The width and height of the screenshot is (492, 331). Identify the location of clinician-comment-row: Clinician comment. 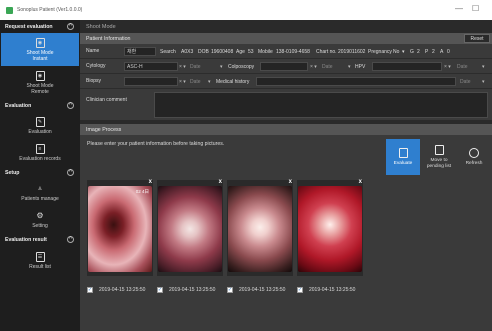
(286, 104).